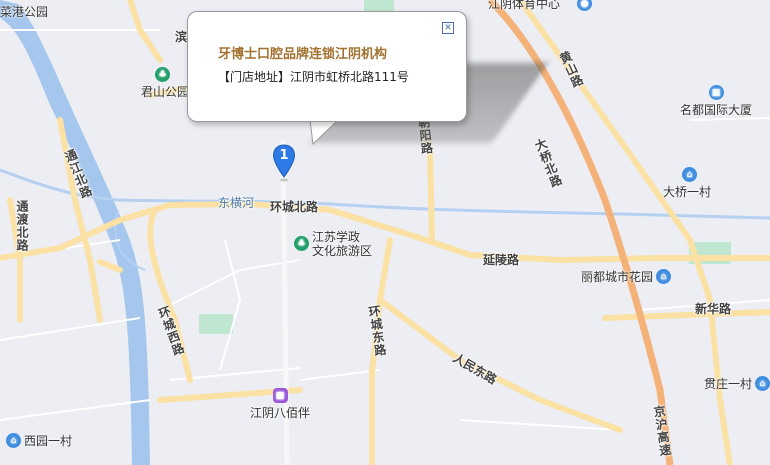 This screenshot has width=770, height=465. I want to click on river-label: 东横河, so click(236, 203).